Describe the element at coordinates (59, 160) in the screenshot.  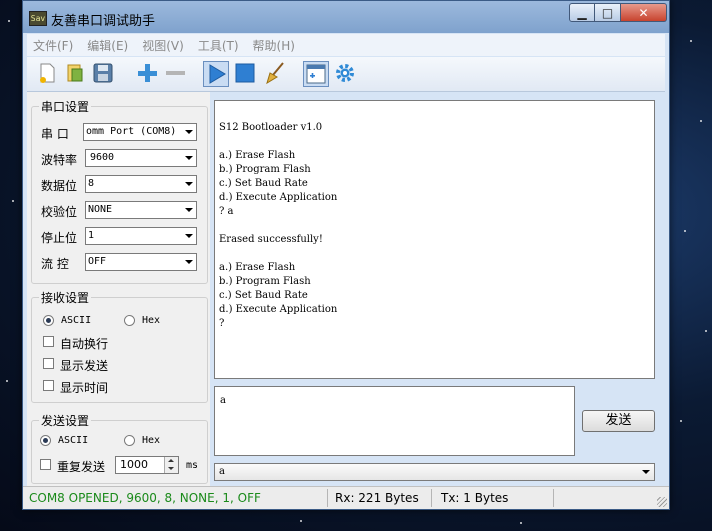
I see `baud-label: 波特率` at that location.